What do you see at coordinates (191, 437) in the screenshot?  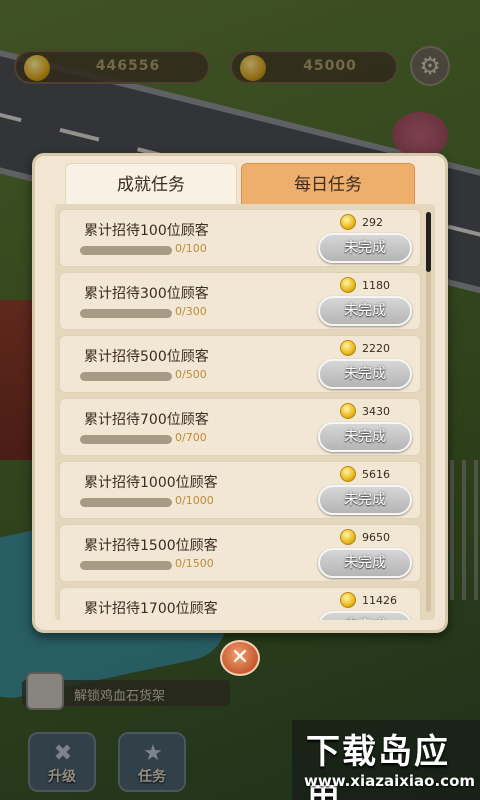 I see `progress-text: 0/700` at bounding box center [191, 437].